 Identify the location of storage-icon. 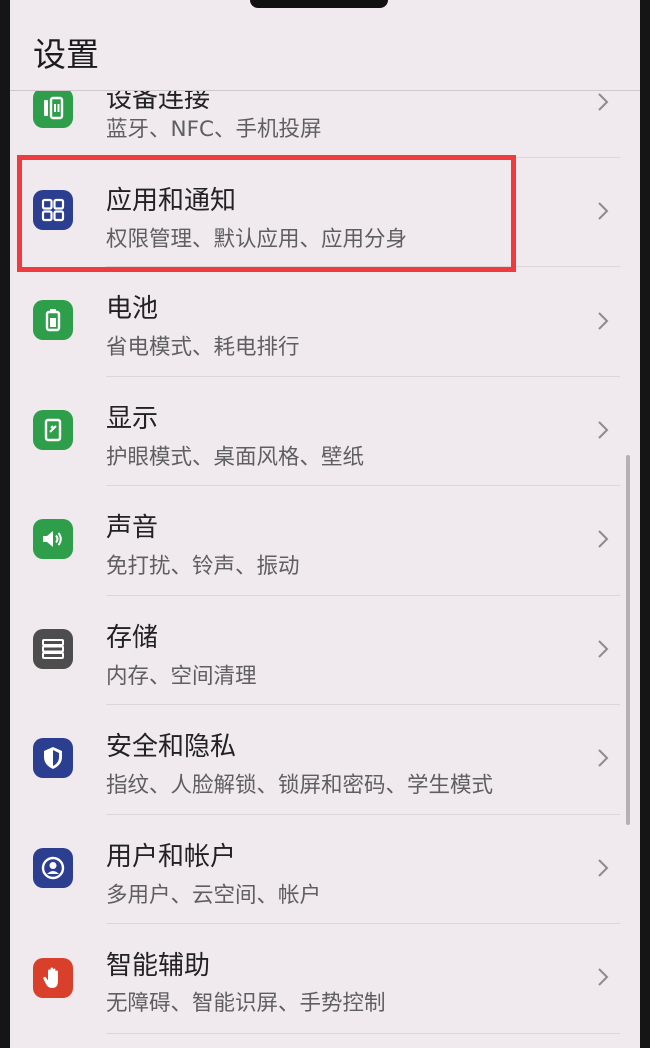
(53, 649).